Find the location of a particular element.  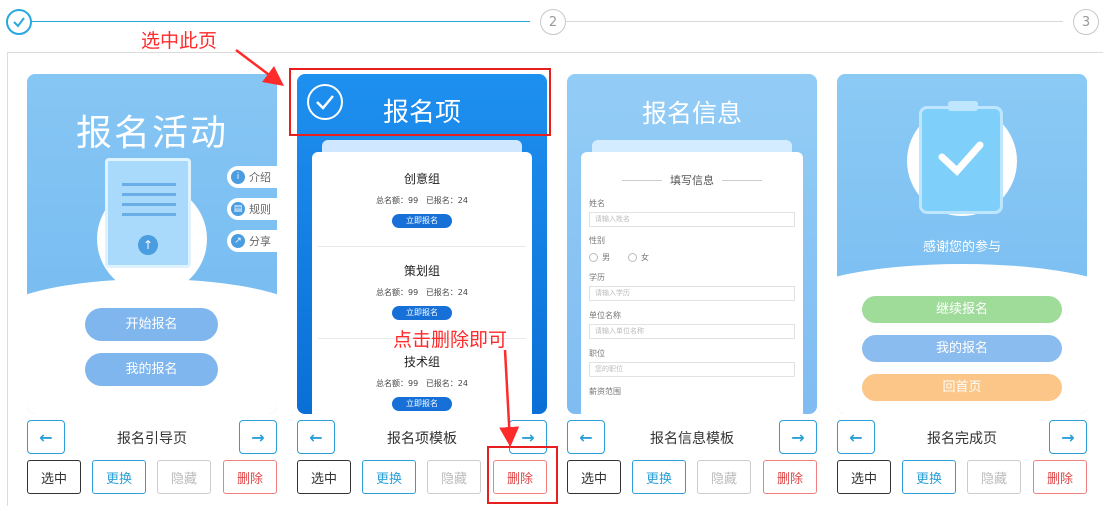

group-item: 策划组 总名额：99 已报名：24 立即报名 is located at coordinates (422, 291).